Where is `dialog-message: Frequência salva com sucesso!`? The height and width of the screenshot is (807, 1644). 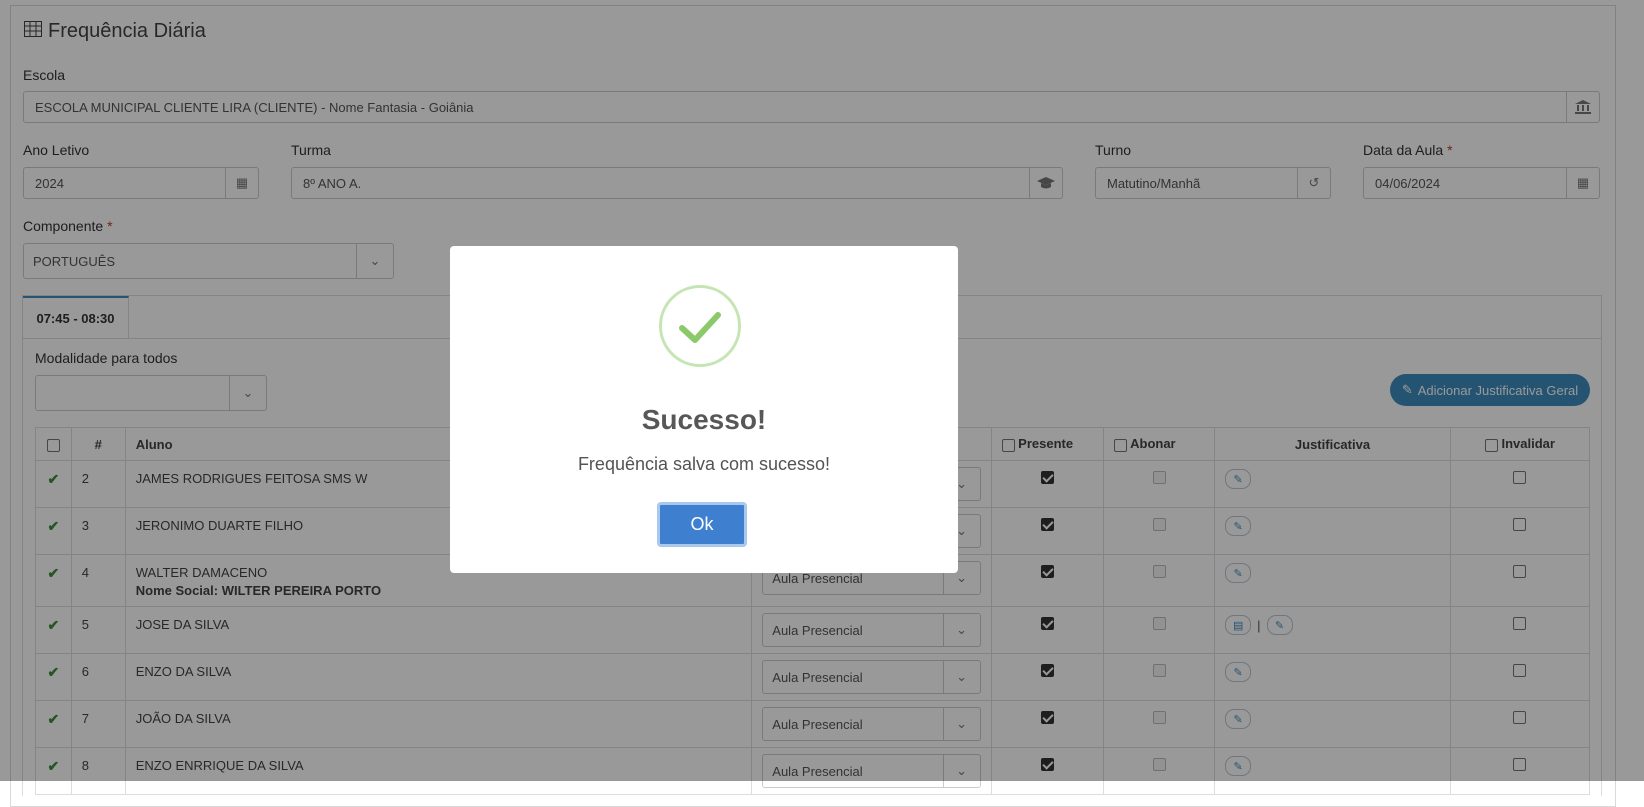
dialog-message: Frequência salva com sucesso! is located at coordinates (704, 464).